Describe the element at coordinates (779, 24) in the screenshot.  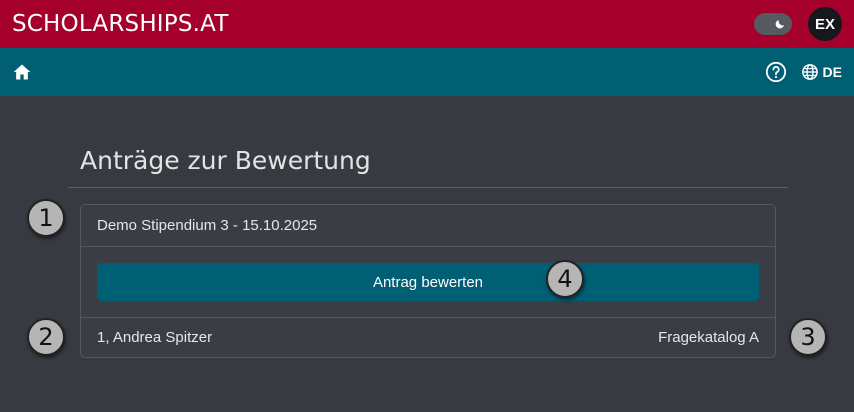
I see `moon-icon` at that location.